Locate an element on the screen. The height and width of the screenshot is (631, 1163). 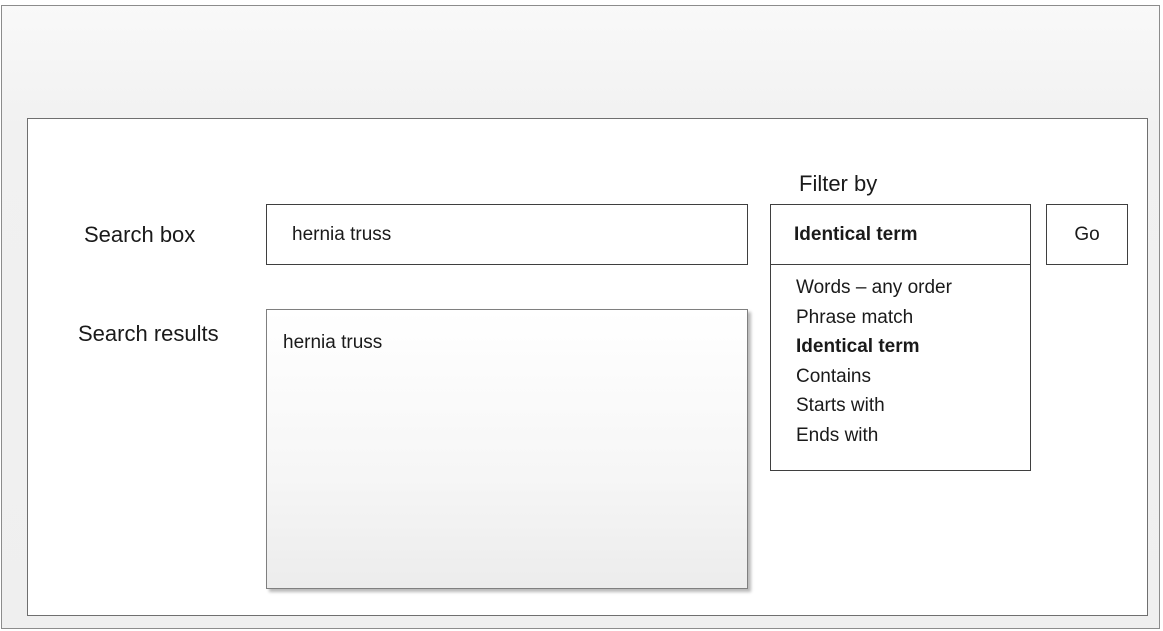
filter-option-identical-term: Identical term is located at coordinates (900, 347).